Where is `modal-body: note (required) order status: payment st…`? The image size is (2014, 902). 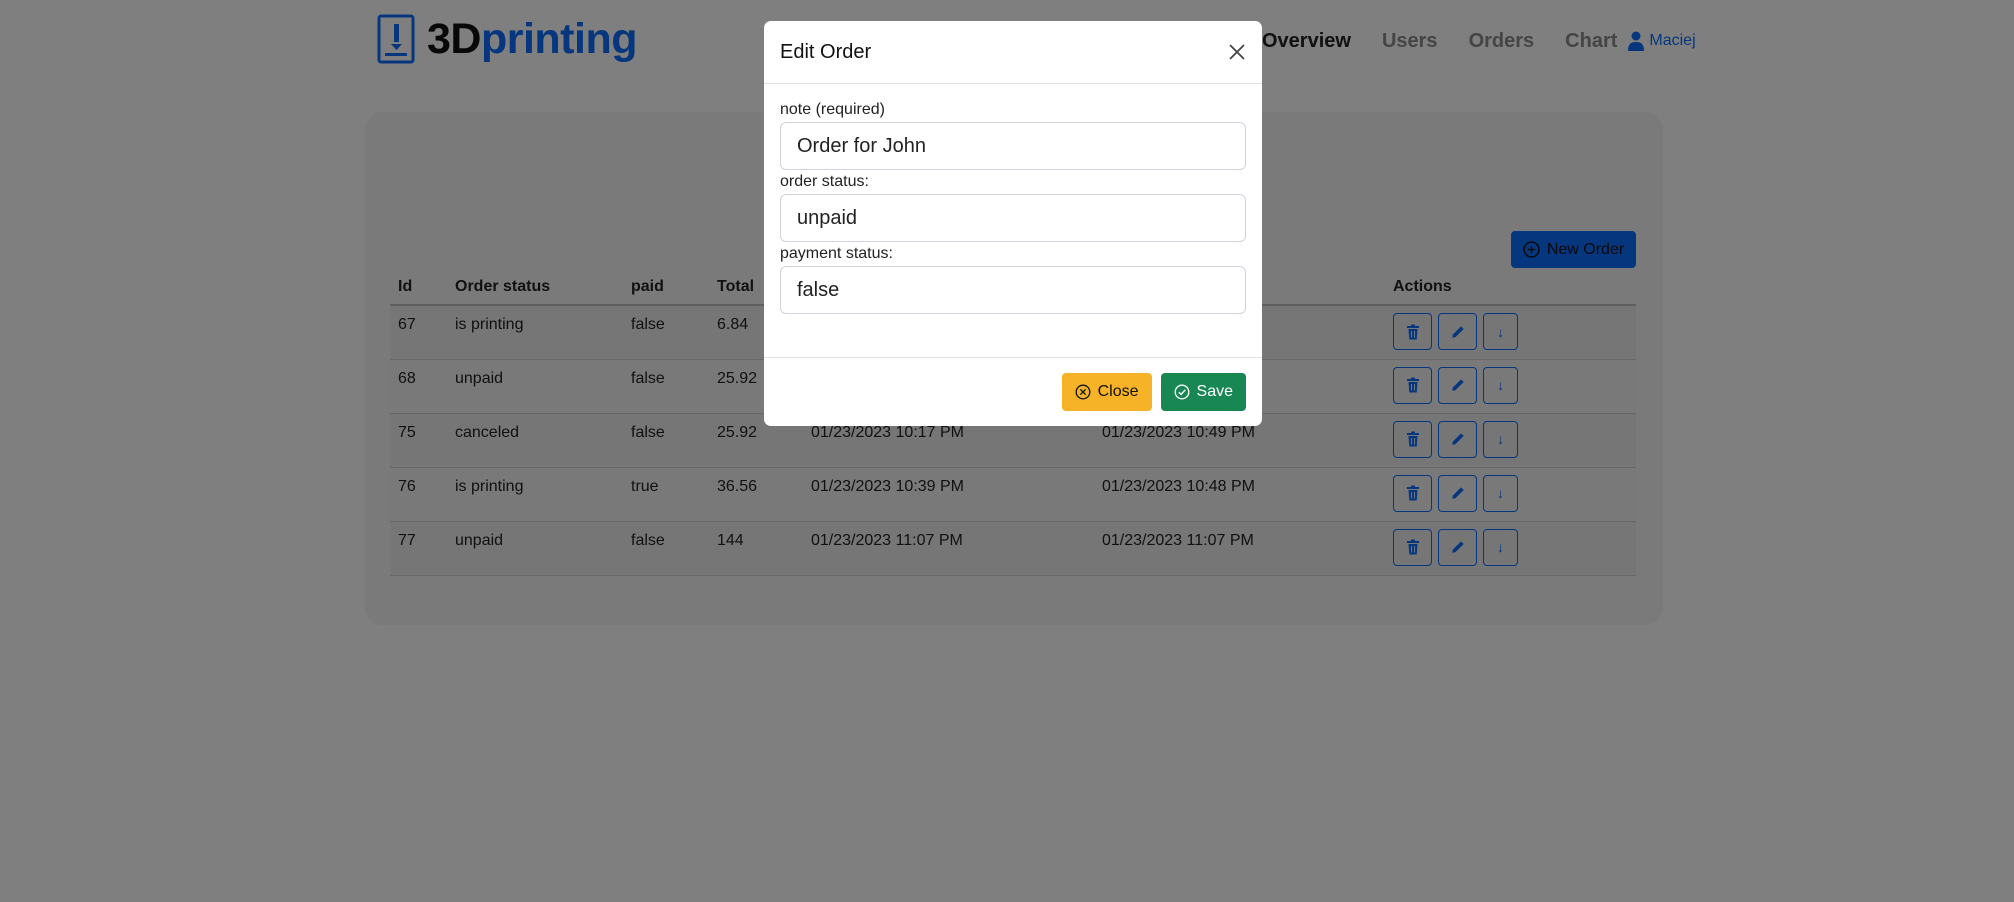 modal-body: note (required) order status: payment st… is located at coordinates (1013, 221).